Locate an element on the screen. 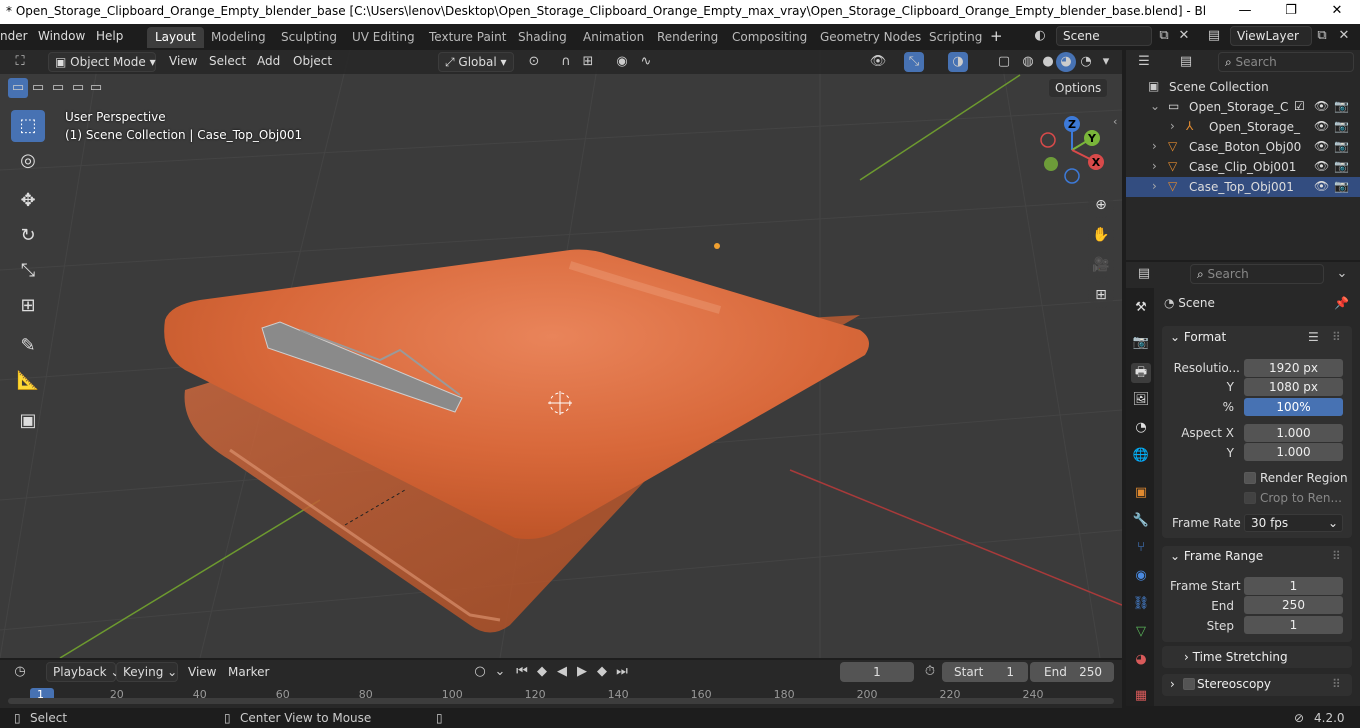 Image resolution: width=1360 pixels, height=728 pixels. jump-end-icon: ⏭ is located at coordinates (622, 672).